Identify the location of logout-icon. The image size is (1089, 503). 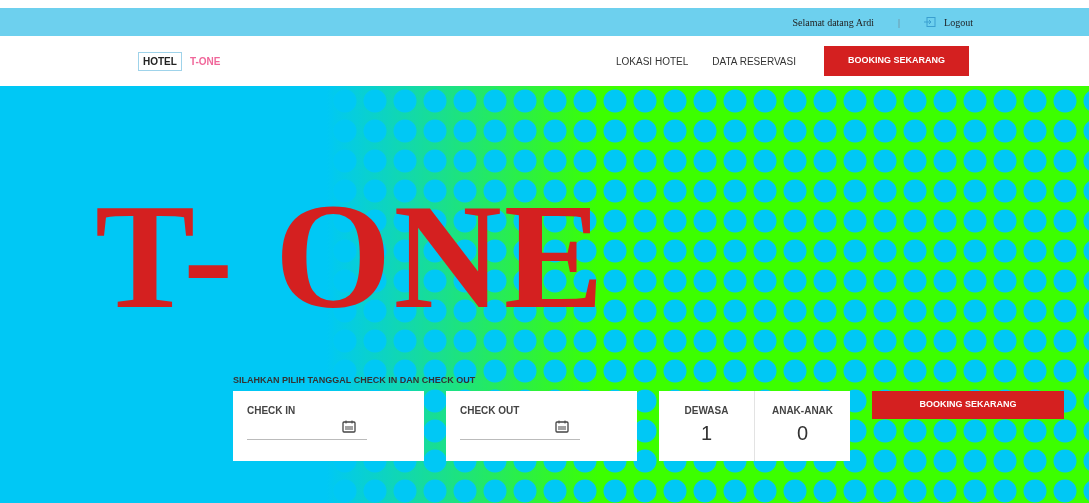
(930, 22).